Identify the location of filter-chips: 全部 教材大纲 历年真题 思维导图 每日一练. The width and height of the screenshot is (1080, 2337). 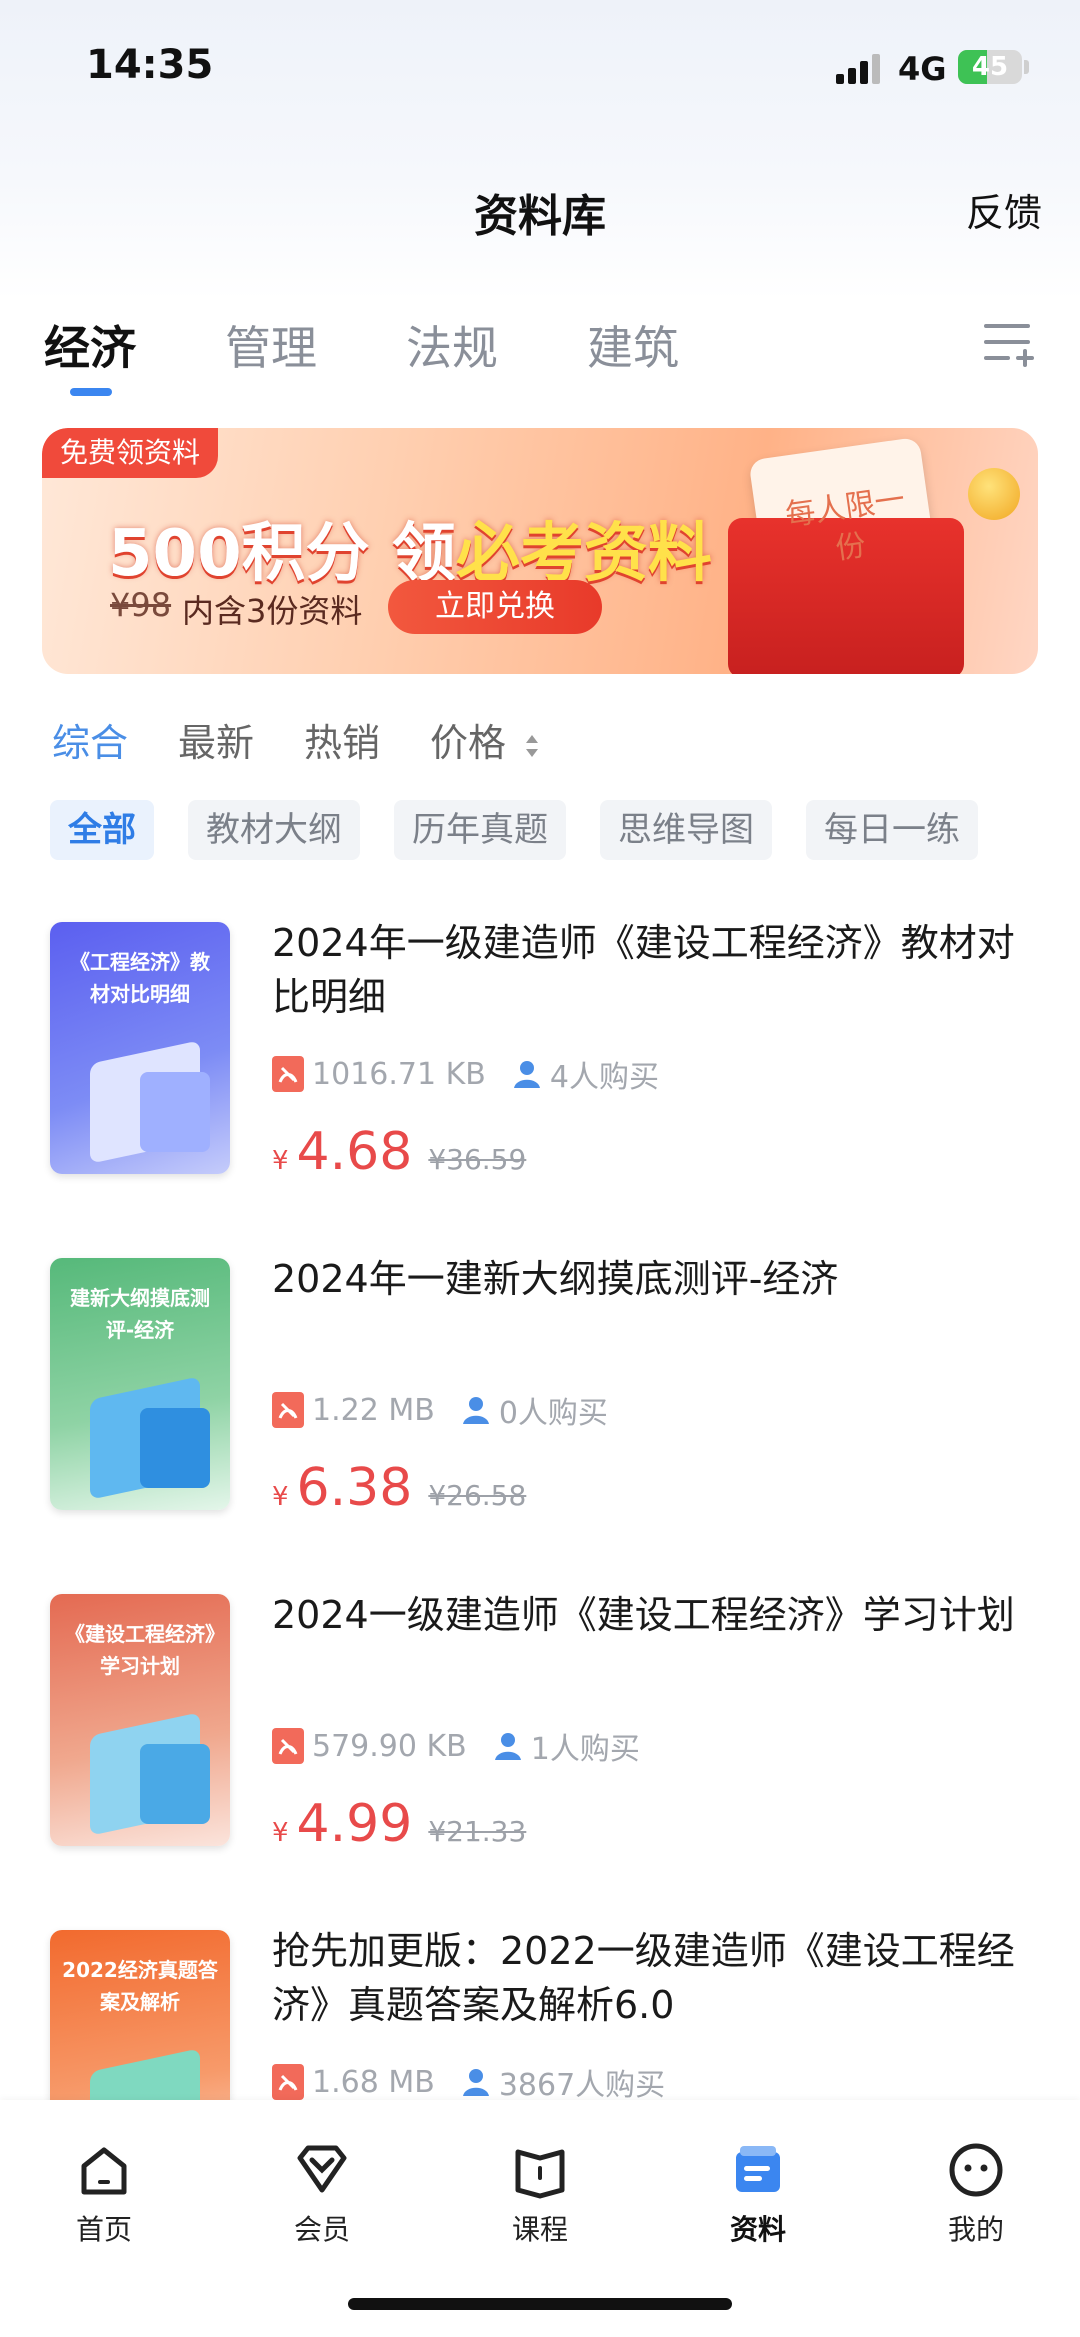
(514, 830).